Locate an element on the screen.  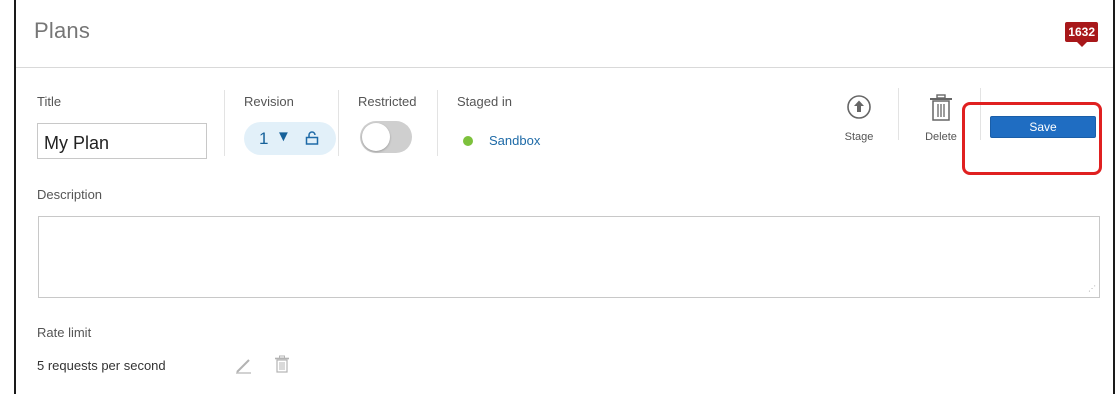
description-label: Description is located at coordinates (70, 194).